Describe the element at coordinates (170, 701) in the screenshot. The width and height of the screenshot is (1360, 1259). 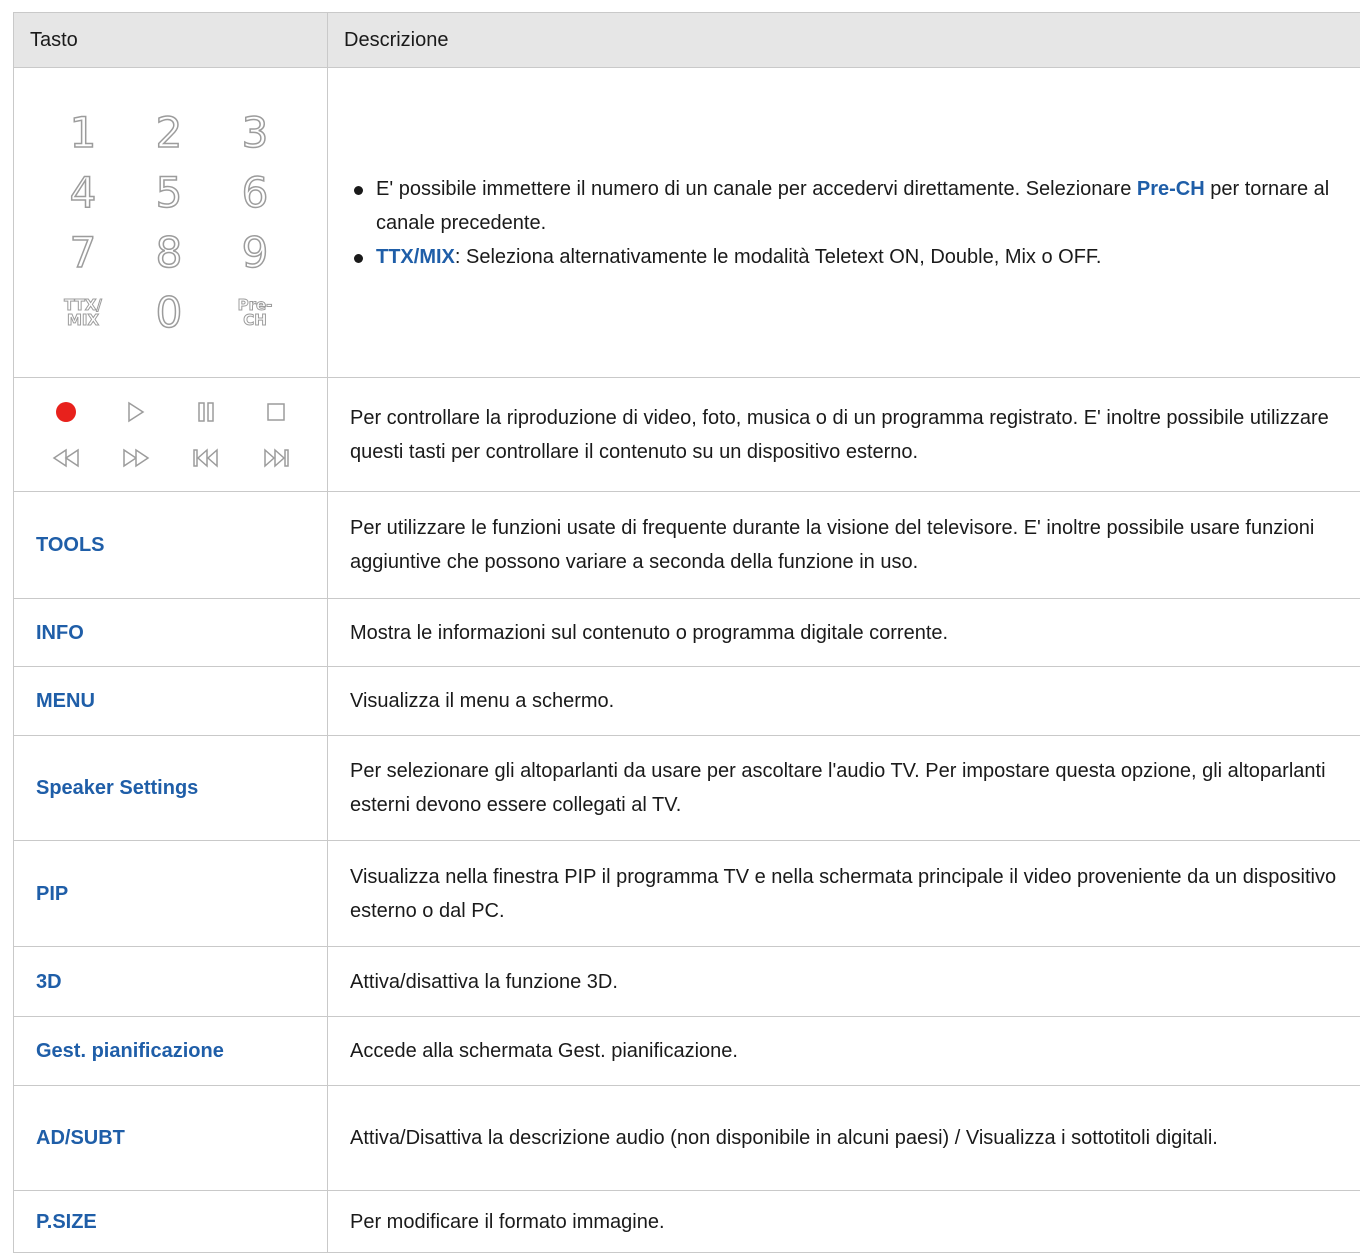
I see `key-menu: MENU` at that location.